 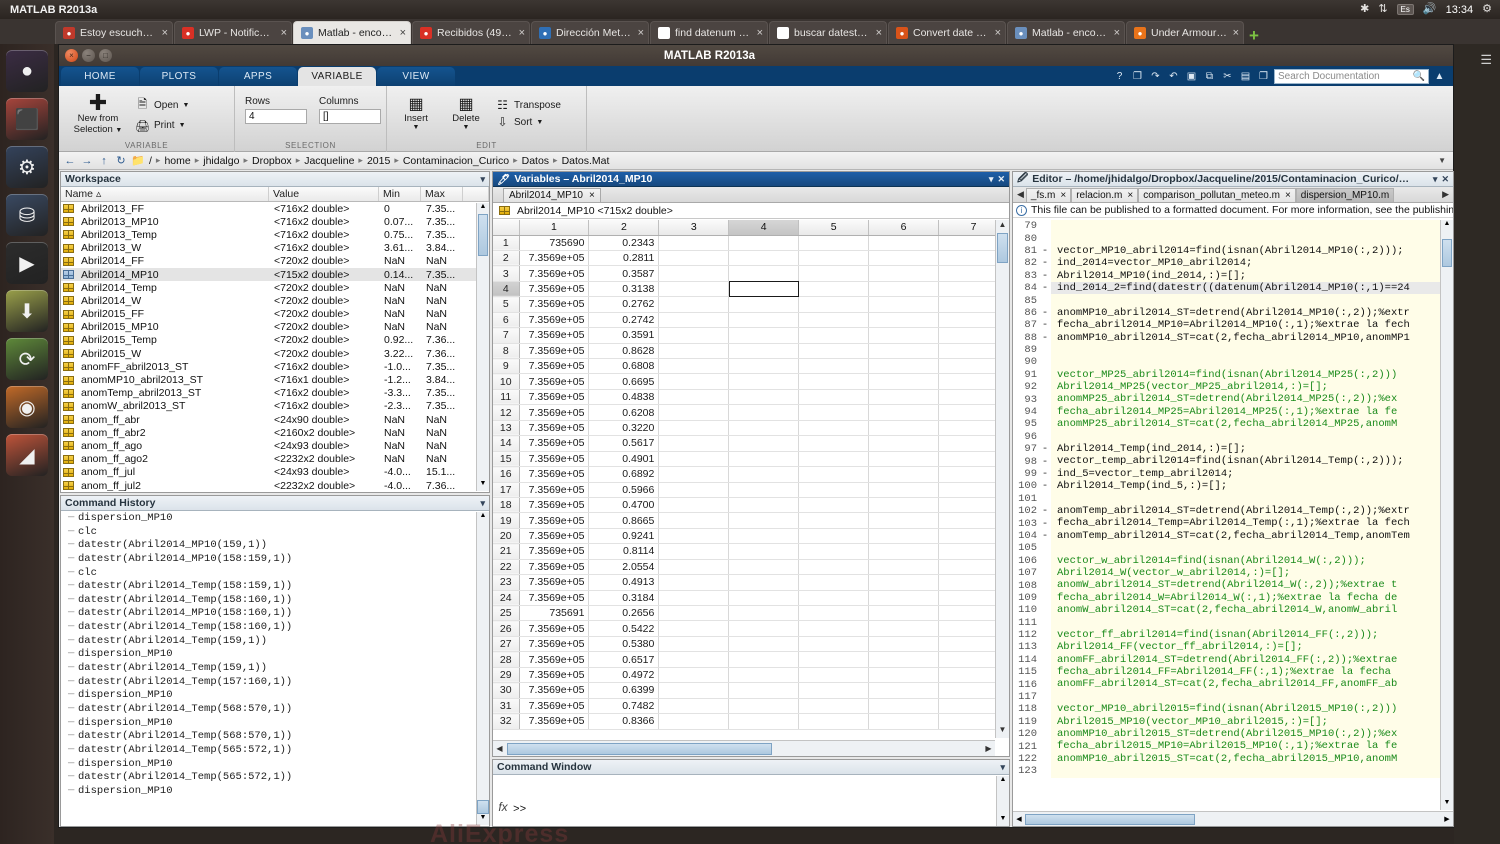 I want to click on ubuntu-dash-icon: ●, so click(x=27, y=71).